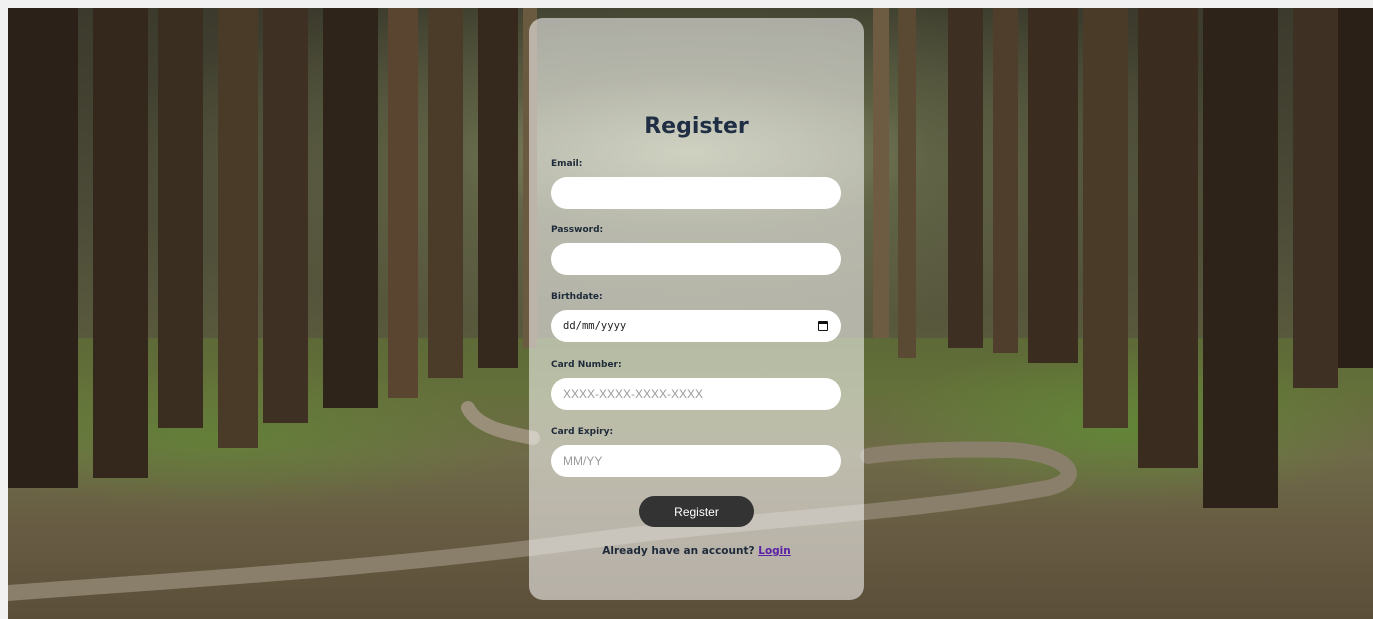 Image resolution: width=1373 pixels, height=619 pixels. What do you see at coordinates (567, 164) in the screenshot?
I see `email-label: Email:` at bounding box center [567, 164].